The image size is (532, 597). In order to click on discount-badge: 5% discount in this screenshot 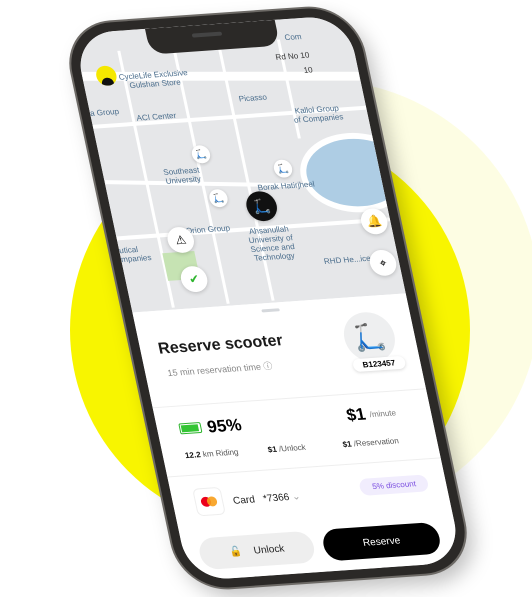, I will do `click(394, 485)`.